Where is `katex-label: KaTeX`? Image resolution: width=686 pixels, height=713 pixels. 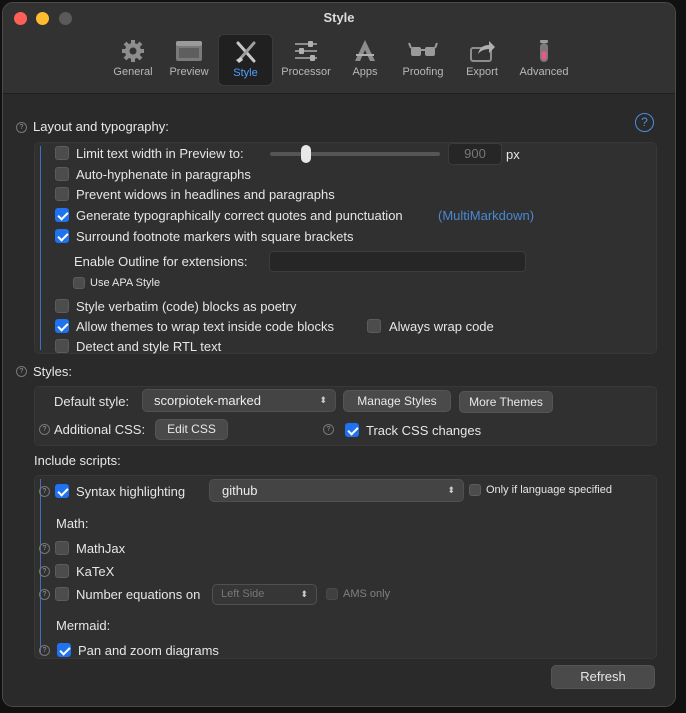
katex-label: KaTeX is located at coordinates (95, 571).